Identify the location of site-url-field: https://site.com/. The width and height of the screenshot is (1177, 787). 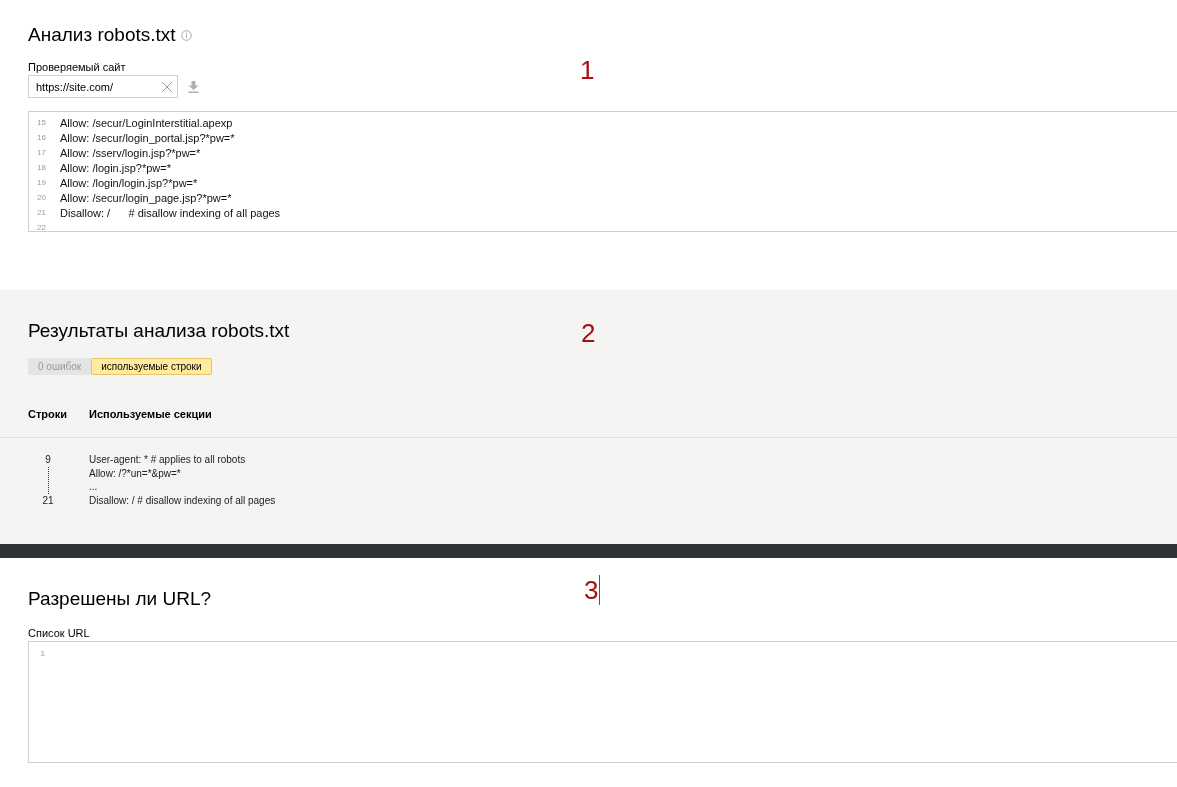
(103, 86).